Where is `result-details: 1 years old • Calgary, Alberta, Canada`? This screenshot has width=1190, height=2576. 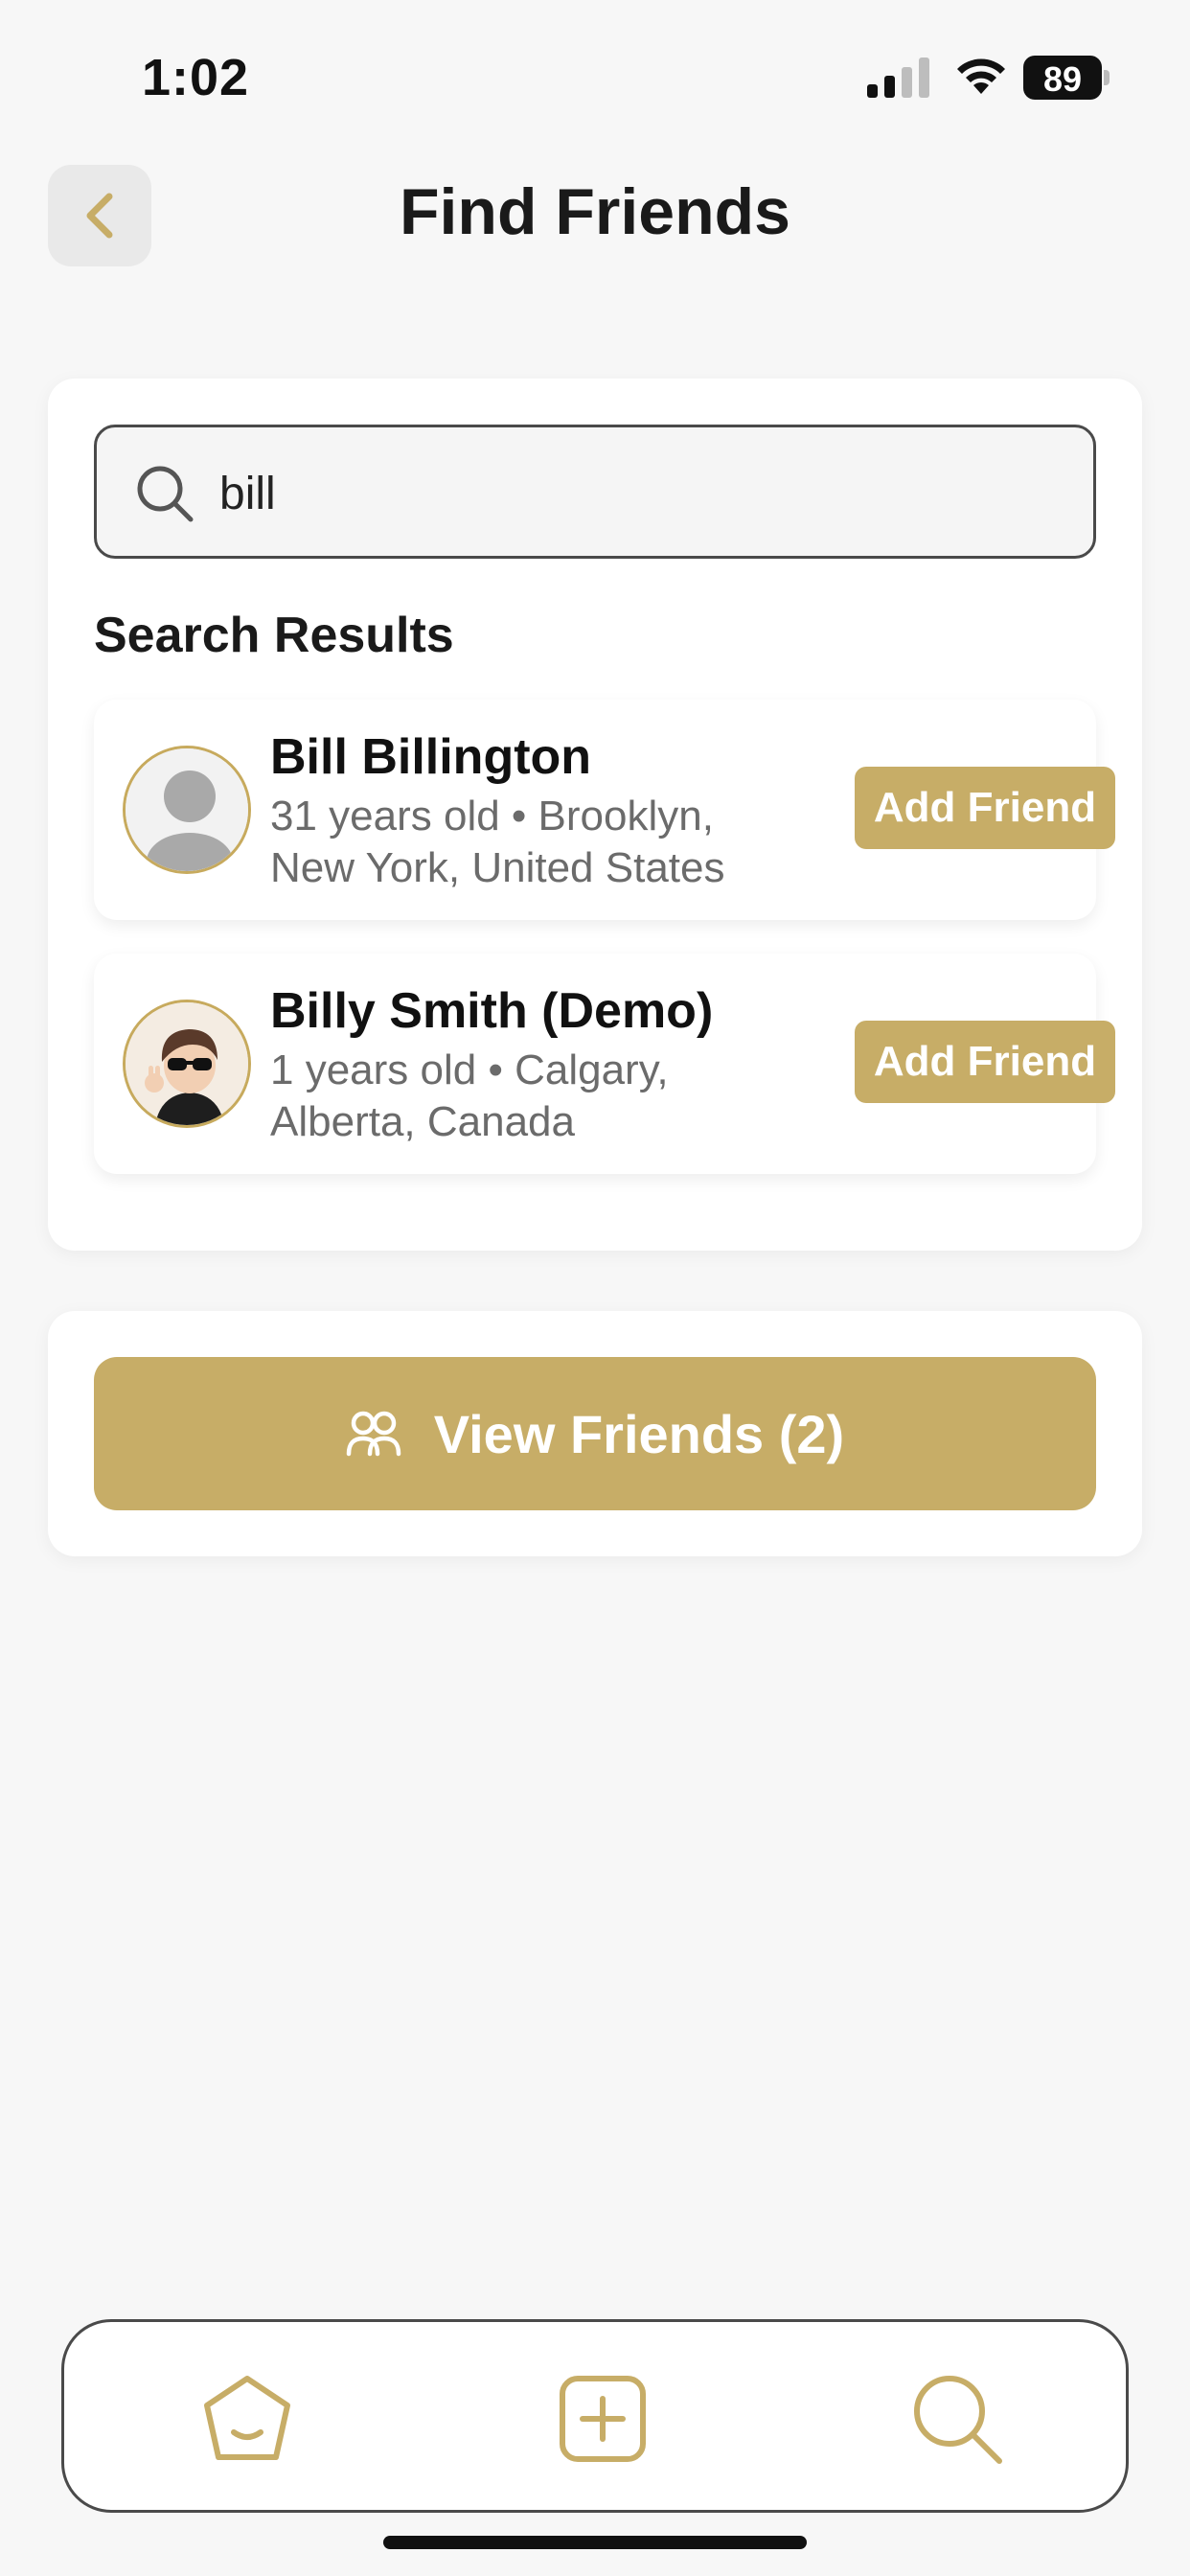 result-details: 1 years old • Calgary, Alberta, Canada is located at coordinates (470, 1095).